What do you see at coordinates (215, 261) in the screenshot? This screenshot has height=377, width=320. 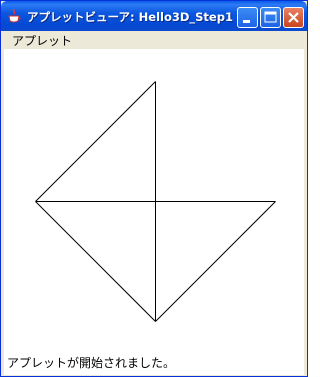 I see `lower-right-edge` at bounding box center [215, 261].